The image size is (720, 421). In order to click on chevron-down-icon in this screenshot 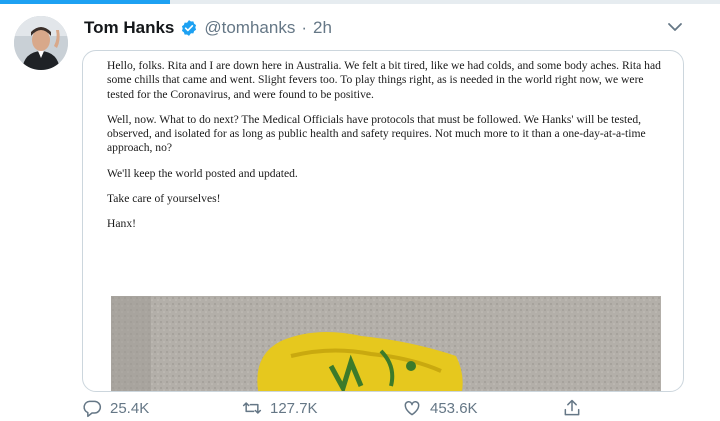, I will do `click(675, 27)`.